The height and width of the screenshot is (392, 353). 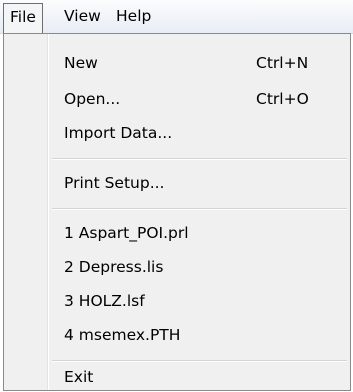 I want to click on menu-item-recent-file-1: 1 Aspart_POI.prl, so click(x=126, y=233).